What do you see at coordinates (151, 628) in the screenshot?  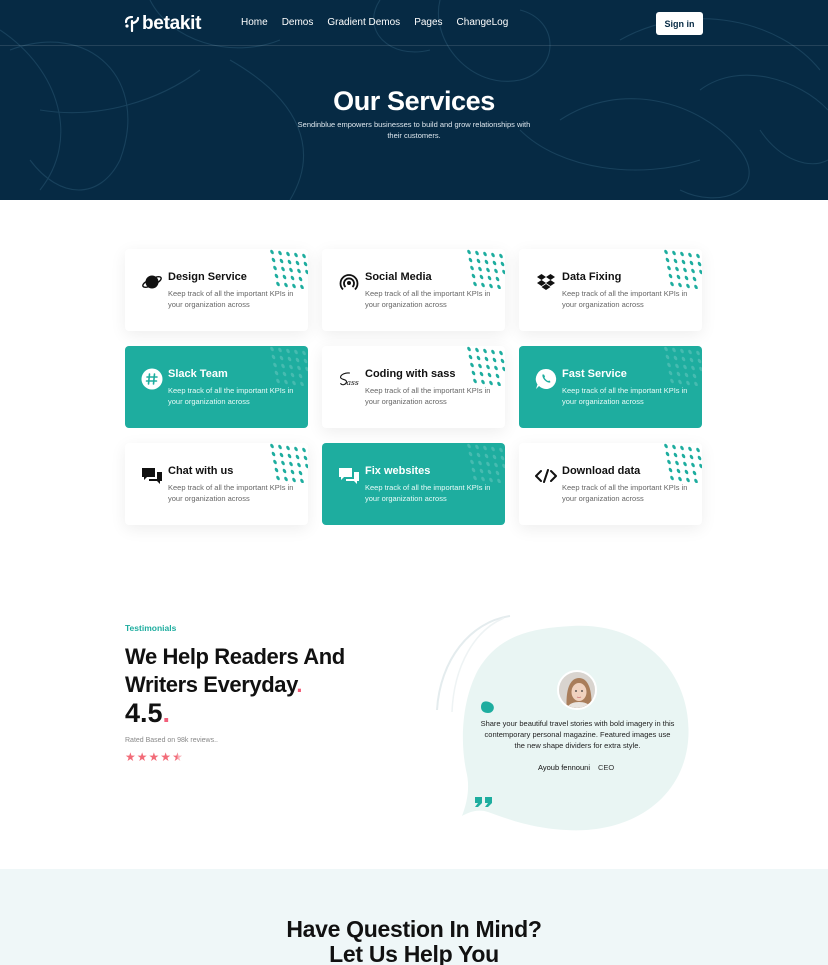 I see `section-label: Testimonials` at bounding box center [151, 628].